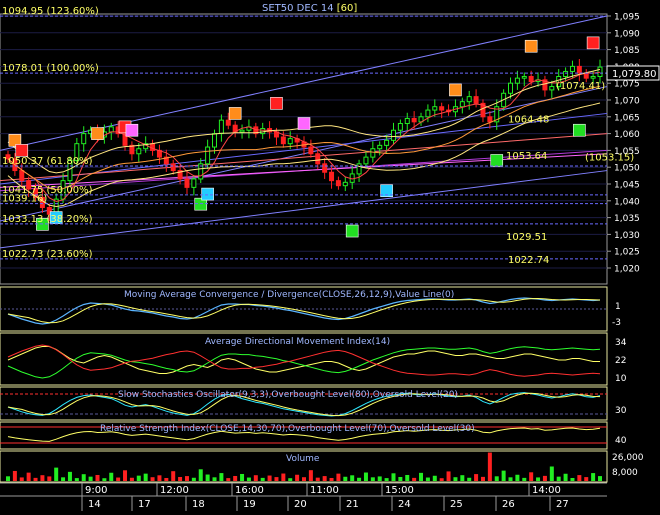 Image resolution: width=660 pixels, height=515 pixels. Describe the element at coordinates (627, 270) in the screenshot. I see `price-tick-label: 1,020` at that location.